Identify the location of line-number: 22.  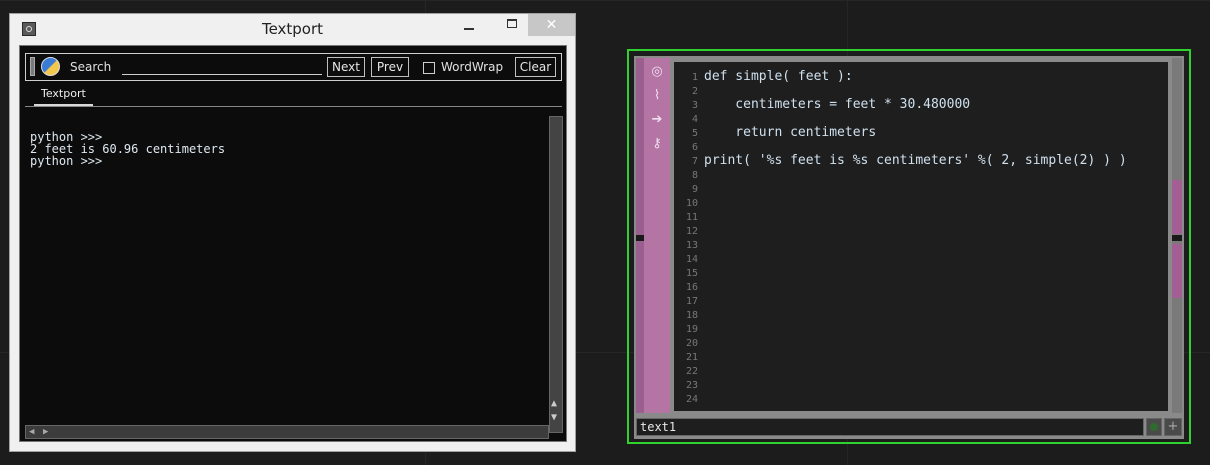
(691, 371).